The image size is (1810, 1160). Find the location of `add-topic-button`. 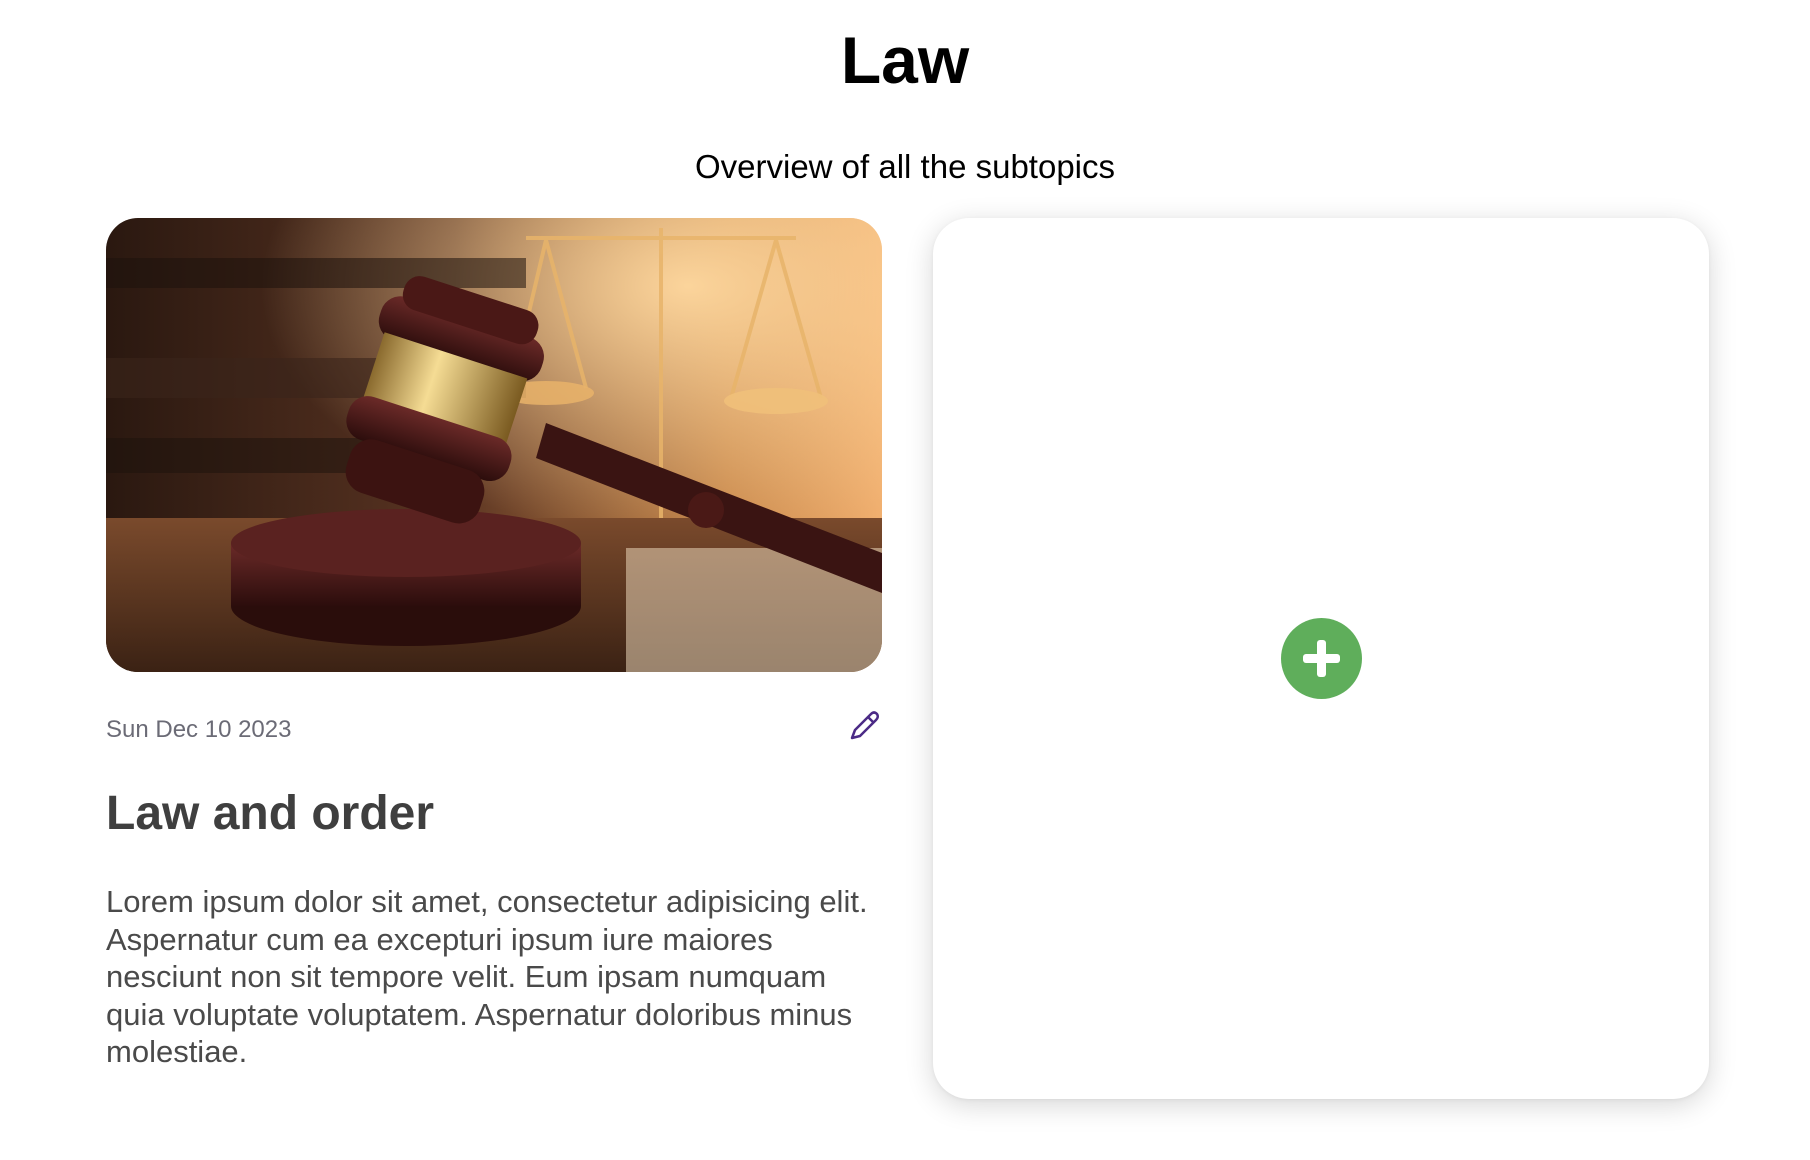

add-topic-button is located at coordinates (1321, 658).